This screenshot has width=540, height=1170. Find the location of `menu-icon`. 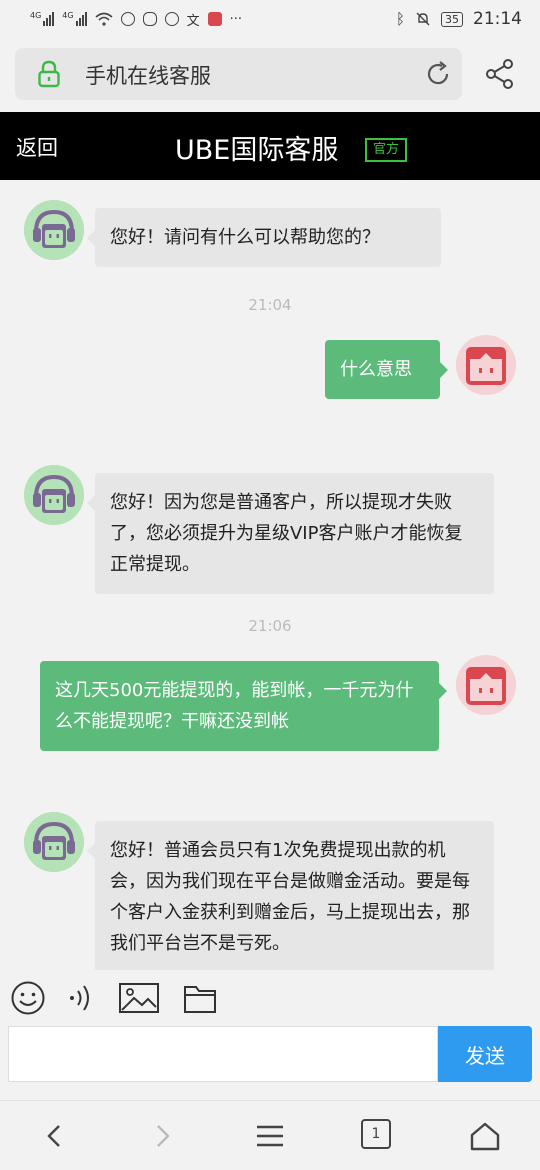

menu-icon is located at coordinates (270, 1136).